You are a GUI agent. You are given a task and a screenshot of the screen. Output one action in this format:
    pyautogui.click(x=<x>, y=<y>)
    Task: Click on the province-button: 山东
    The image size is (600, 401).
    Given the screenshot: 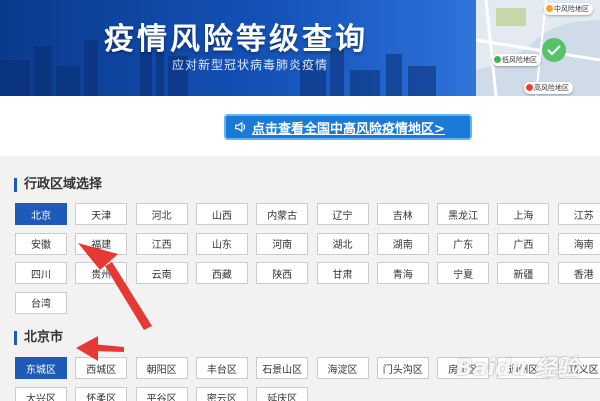 What is the action you would take?
    pyautogui.click(x=221, y=243)
    